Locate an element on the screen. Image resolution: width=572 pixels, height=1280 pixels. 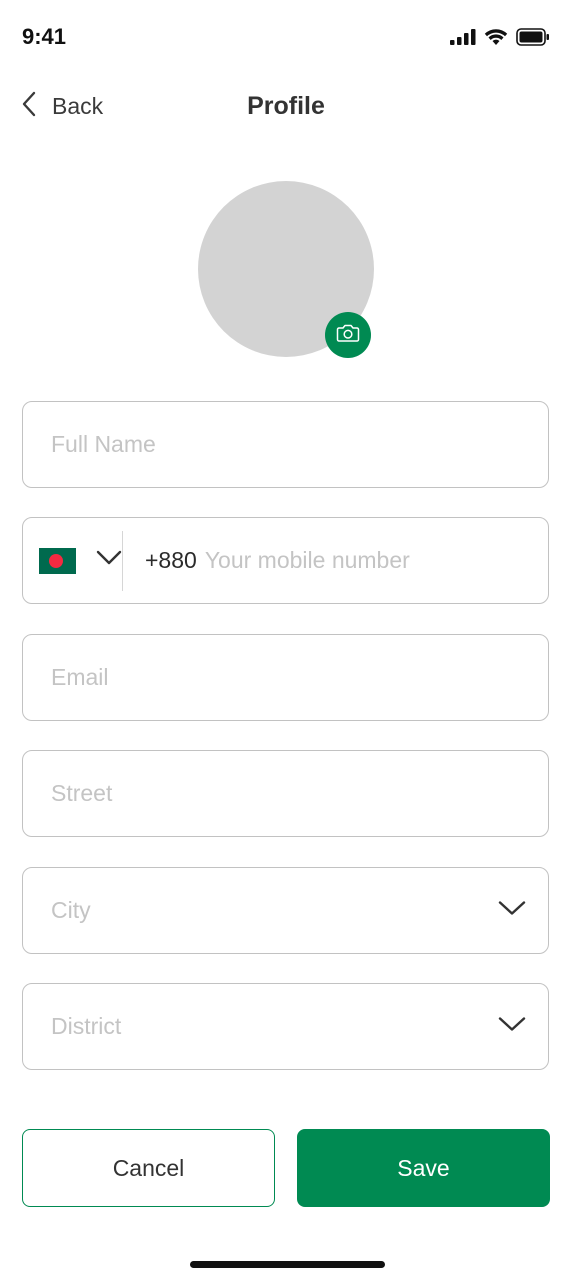
home-indicator is located at coordinates (287, 1264).